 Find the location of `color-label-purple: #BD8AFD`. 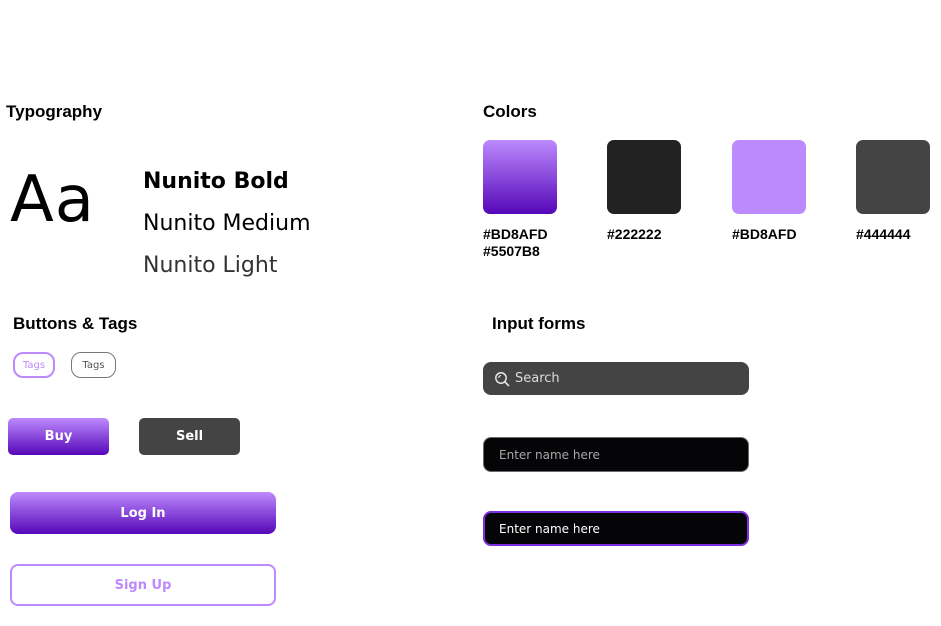

color-label-purple: #BD8AFD is located at coordinates (764, 234).